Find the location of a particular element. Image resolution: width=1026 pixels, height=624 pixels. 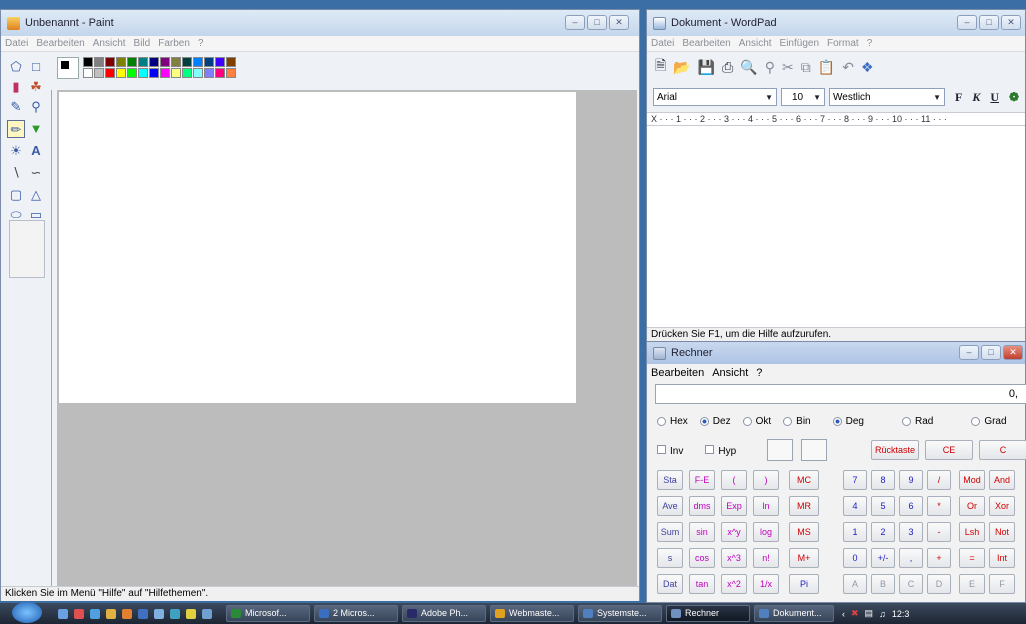

magnifier-icon: ⚲ is located at coordinates (36, 107).